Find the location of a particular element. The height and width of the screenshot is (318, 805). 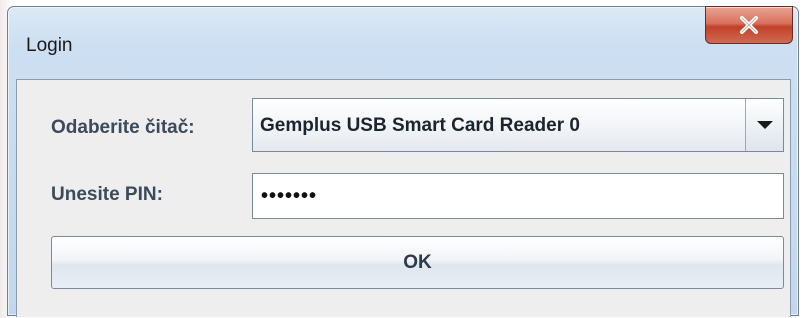

close-button is located at coordinates (749, 25).